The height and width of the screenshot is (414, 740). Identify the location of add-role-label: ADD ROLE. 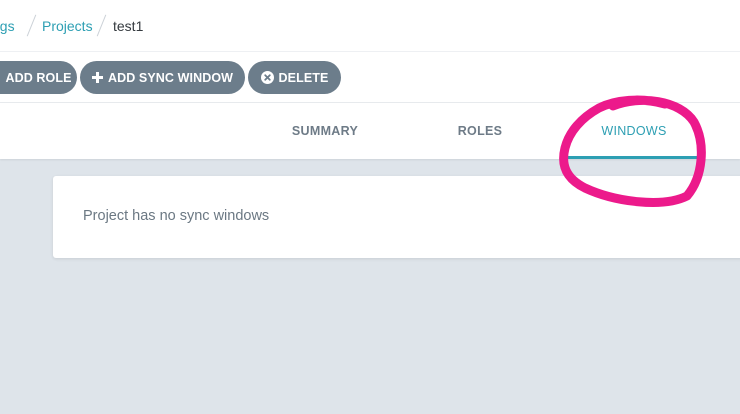
(38, 77).